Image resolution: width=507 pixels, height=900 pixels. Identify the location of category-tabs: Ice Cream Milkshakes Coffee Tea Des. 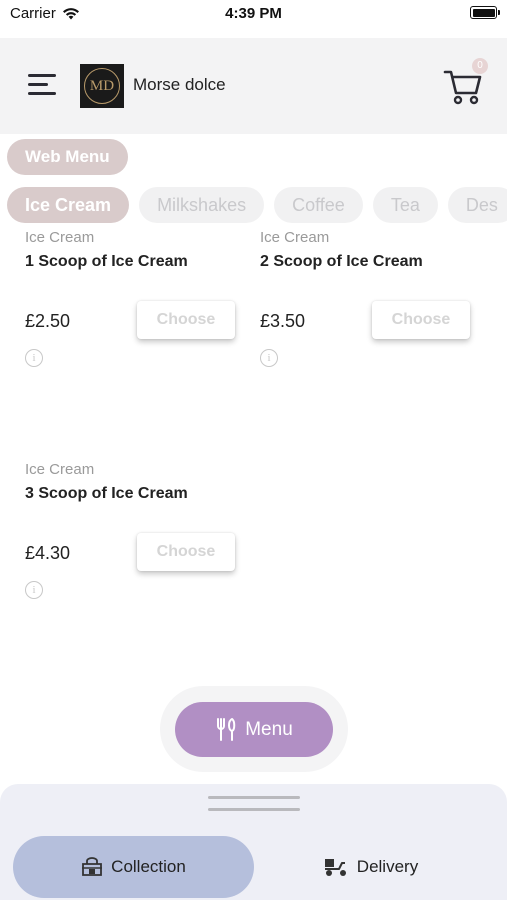
(257, 205).